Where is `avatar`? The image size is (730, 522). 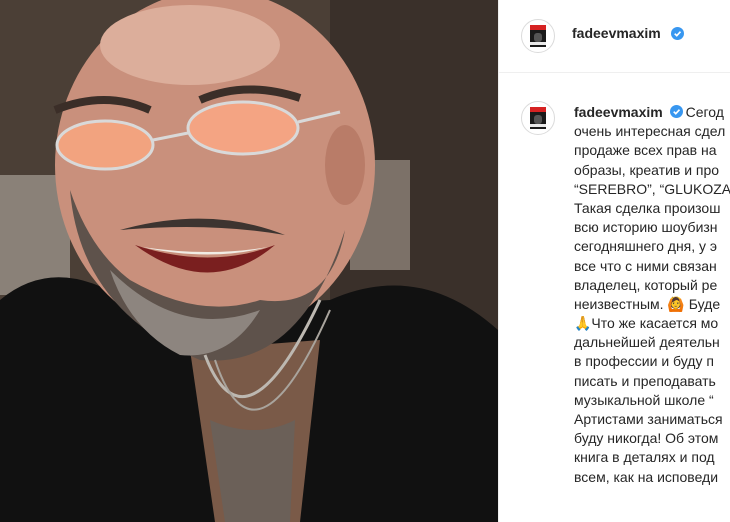 avatar is located at coordinates (538, 36).